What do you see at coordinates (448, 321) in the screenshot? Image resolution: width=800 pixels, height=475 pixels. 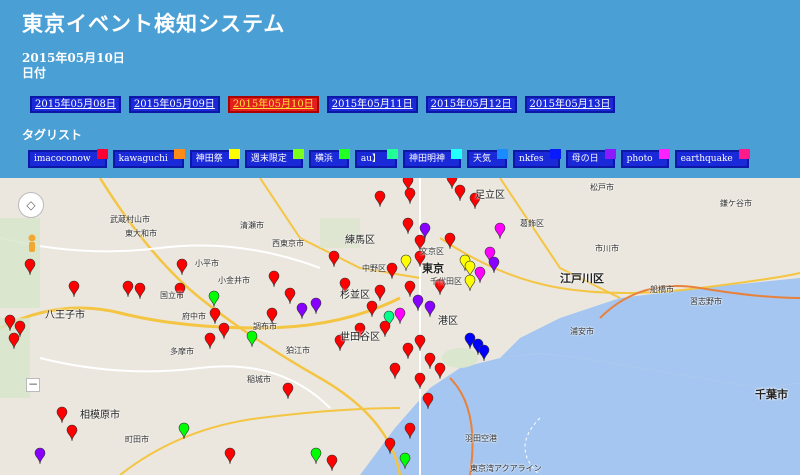 I see `map-label: 港区` at bounding box center [448, 321].